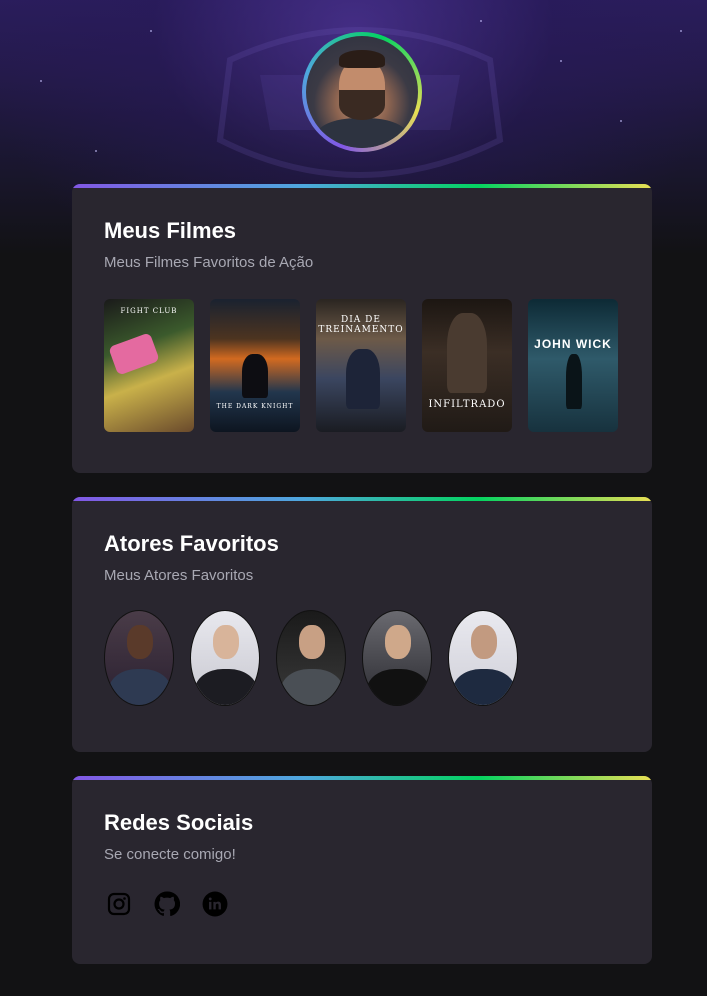 This screenshot has height=996, width=707. What do you see at coordinates (134, 354) in the screenshot?
I see `soap-bar-graphic` at bounding box center [134, 354].